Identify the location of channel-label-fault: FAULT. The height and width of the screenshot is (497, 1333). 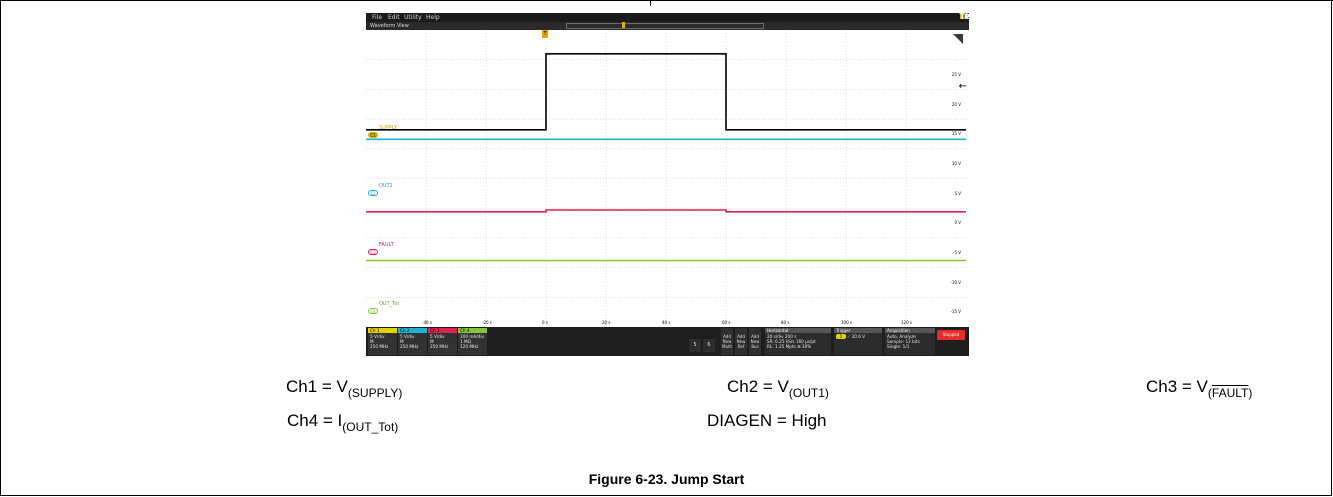
(386, 245).